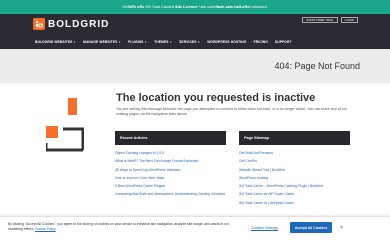 This screenshot has height=240, width=390. Describe the element at coordinates (135, 7) in the screenshot. I see `promo-discount: 50% off` at that location.